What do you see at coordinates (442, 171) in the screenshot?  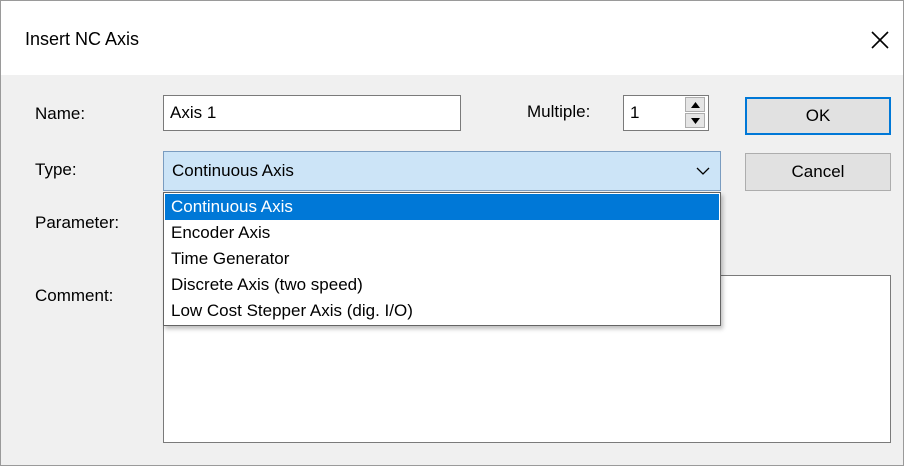 I see `type-select: Continuous Axis` at bounding box center [442, 171].